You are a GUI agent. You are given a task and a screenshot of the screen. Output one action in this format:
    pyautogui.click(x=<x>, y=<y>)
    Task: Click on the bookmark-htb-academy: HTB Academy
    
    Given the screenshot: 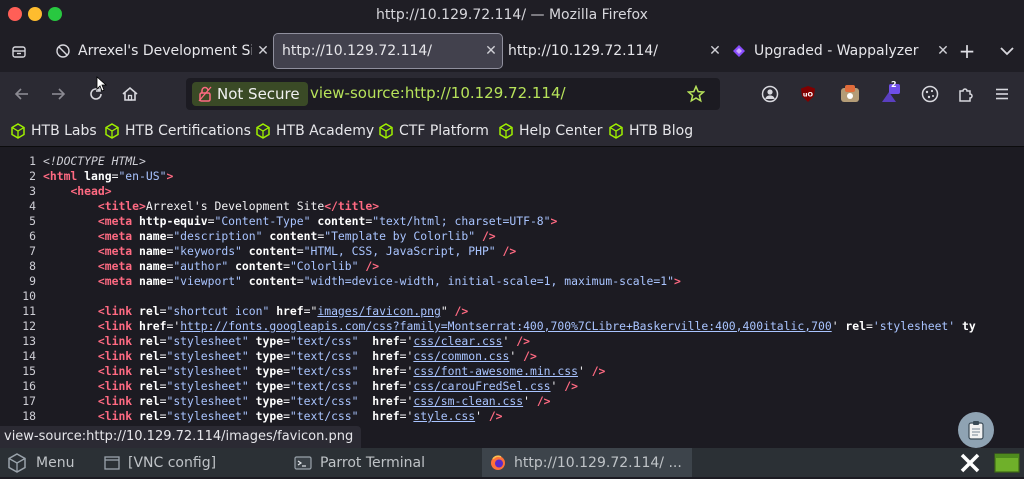 What is the action you would take?
    pyautogui.click(x=314, y=131)
    